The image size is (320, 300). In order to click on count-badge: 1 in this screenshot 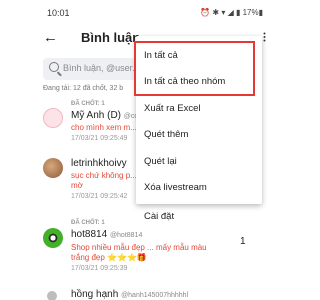, I will do `click(243, 241)`.